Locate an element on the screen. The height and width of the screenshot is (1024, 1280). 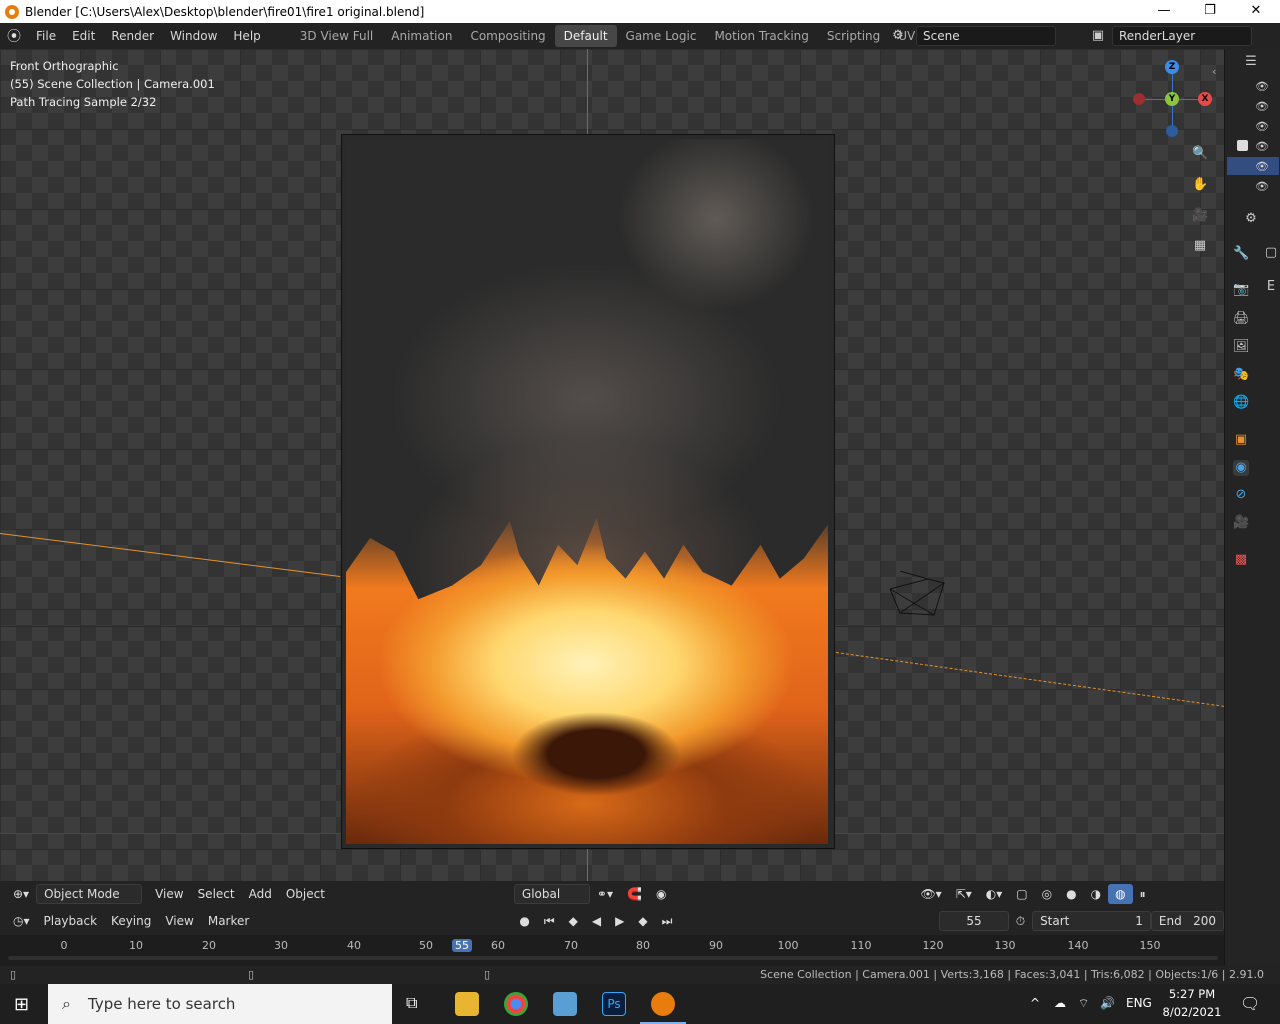
render-tab-icon: 📷 is located at coordinates (1241, 290).